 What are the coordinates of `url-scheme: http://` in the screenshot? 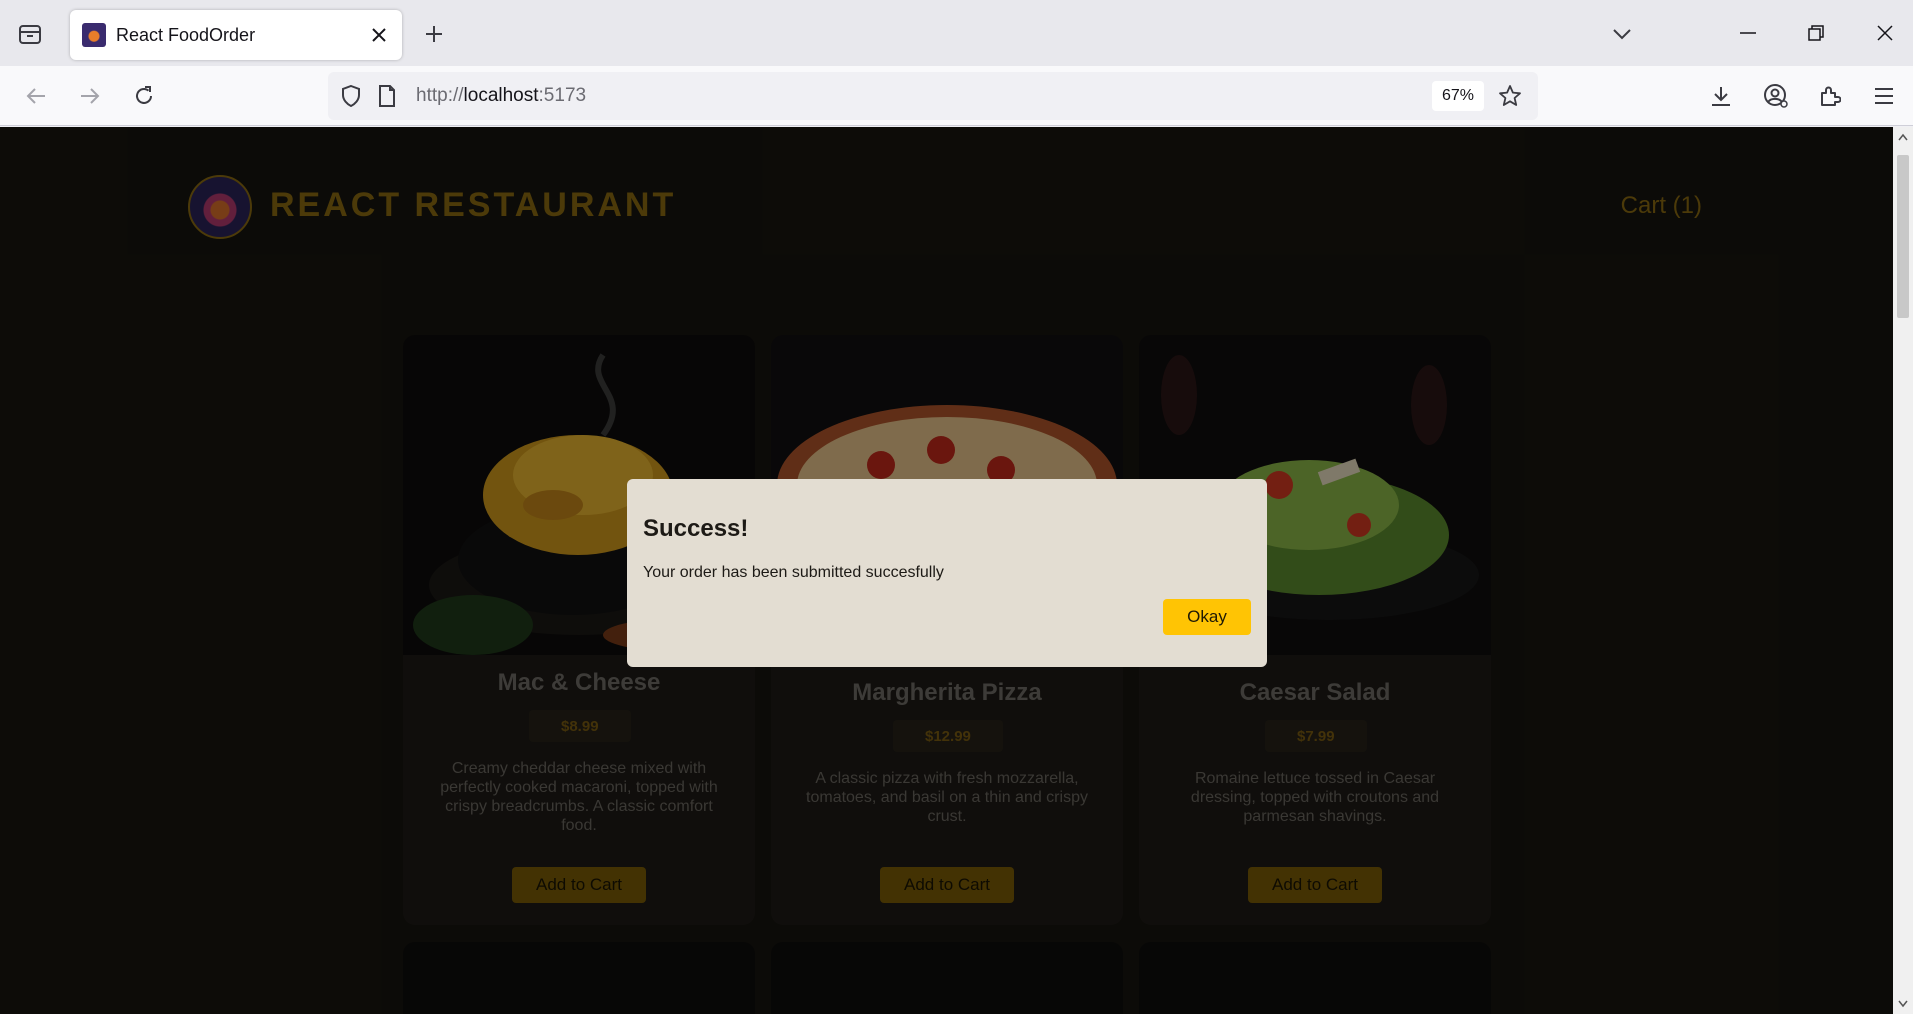 It's located at (440, 95).